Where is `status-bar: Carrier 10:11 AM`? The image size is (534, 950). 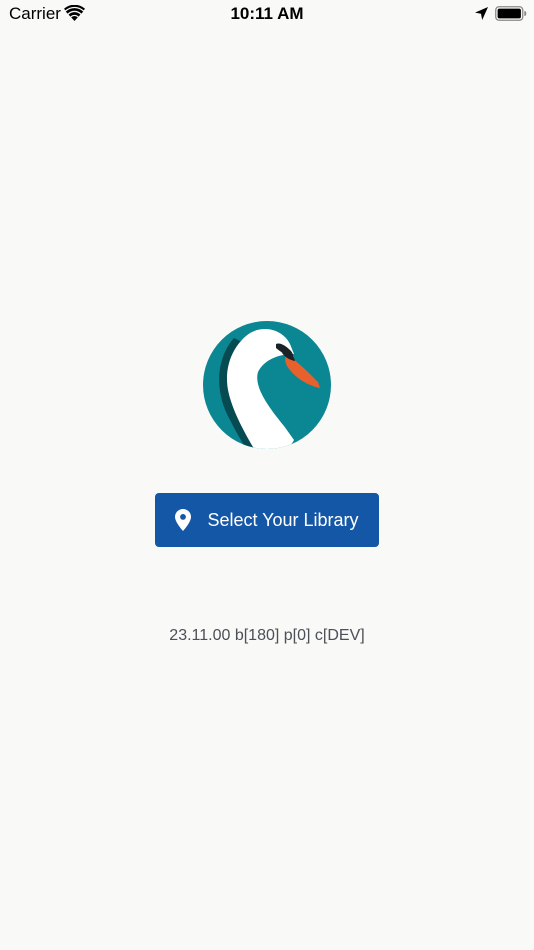 status-bar: Carrier 10:11 AM is located at coordinates (267, 14).